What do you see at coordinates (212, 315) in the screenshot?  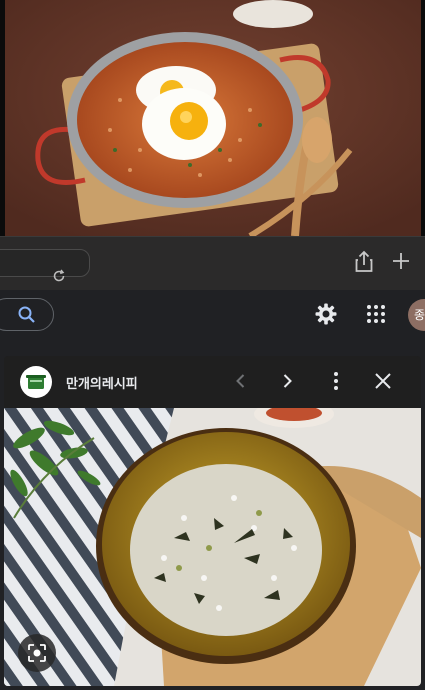 I see `google-header: 종` at bounding box center [212, 315].